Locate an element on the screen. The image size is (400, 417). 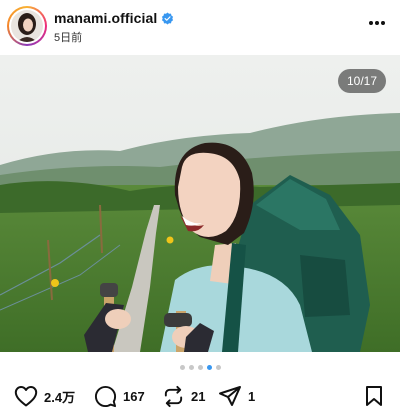
comments-count: 167 is located at coordinates (134, 396).